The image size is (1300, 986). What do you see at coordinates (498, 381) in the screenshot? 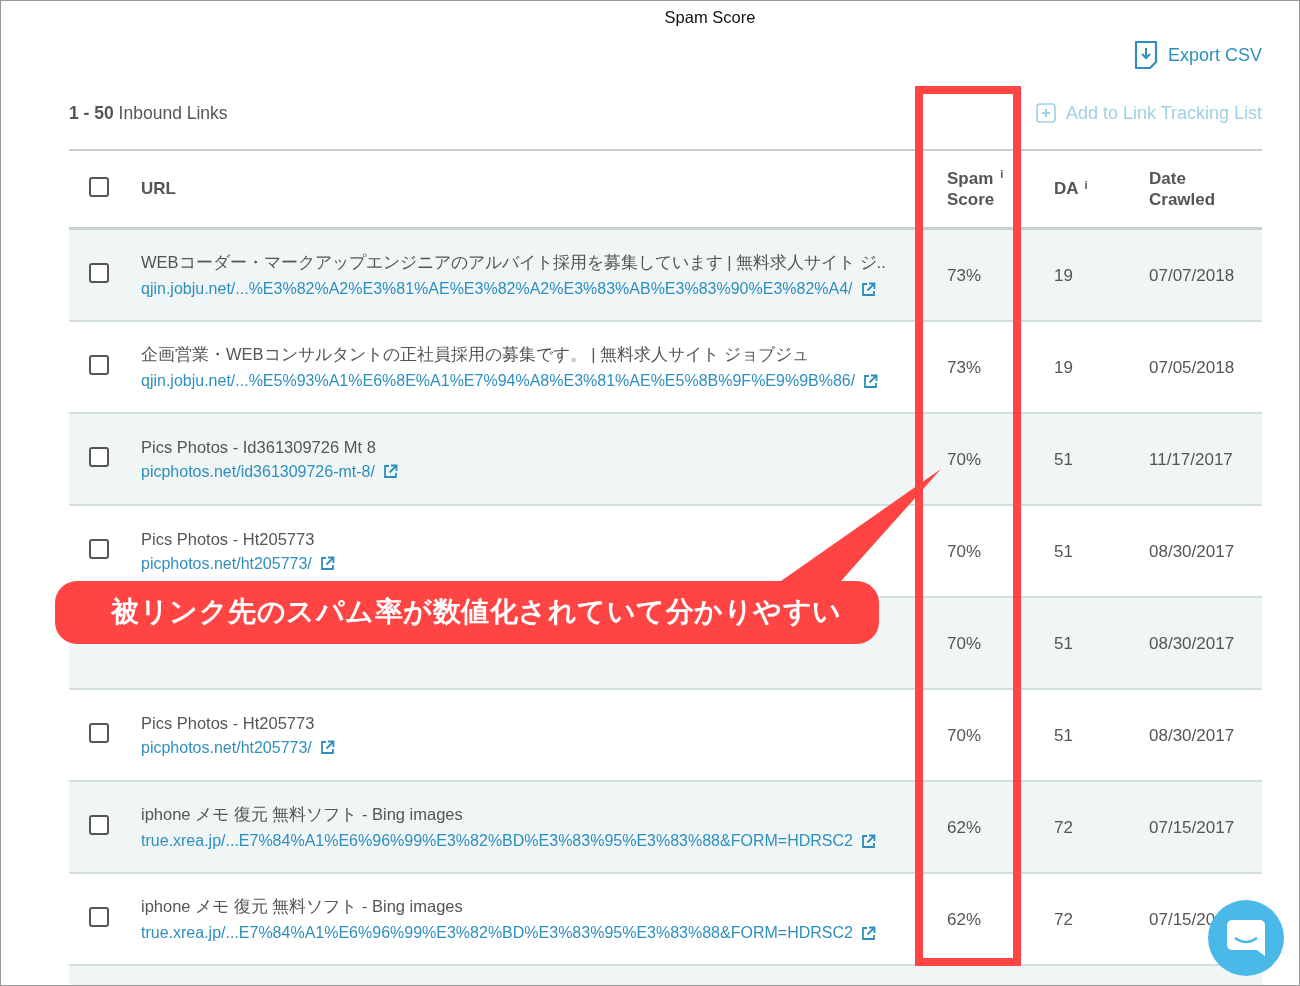
I see `url-link: qjin.jobju.net/...%E5%93%A1%E6%8E%A1%E7%94%A8%E3%81%AE%E5%8B%9F%E9%9B%86/` at bounding box center [498, 381].